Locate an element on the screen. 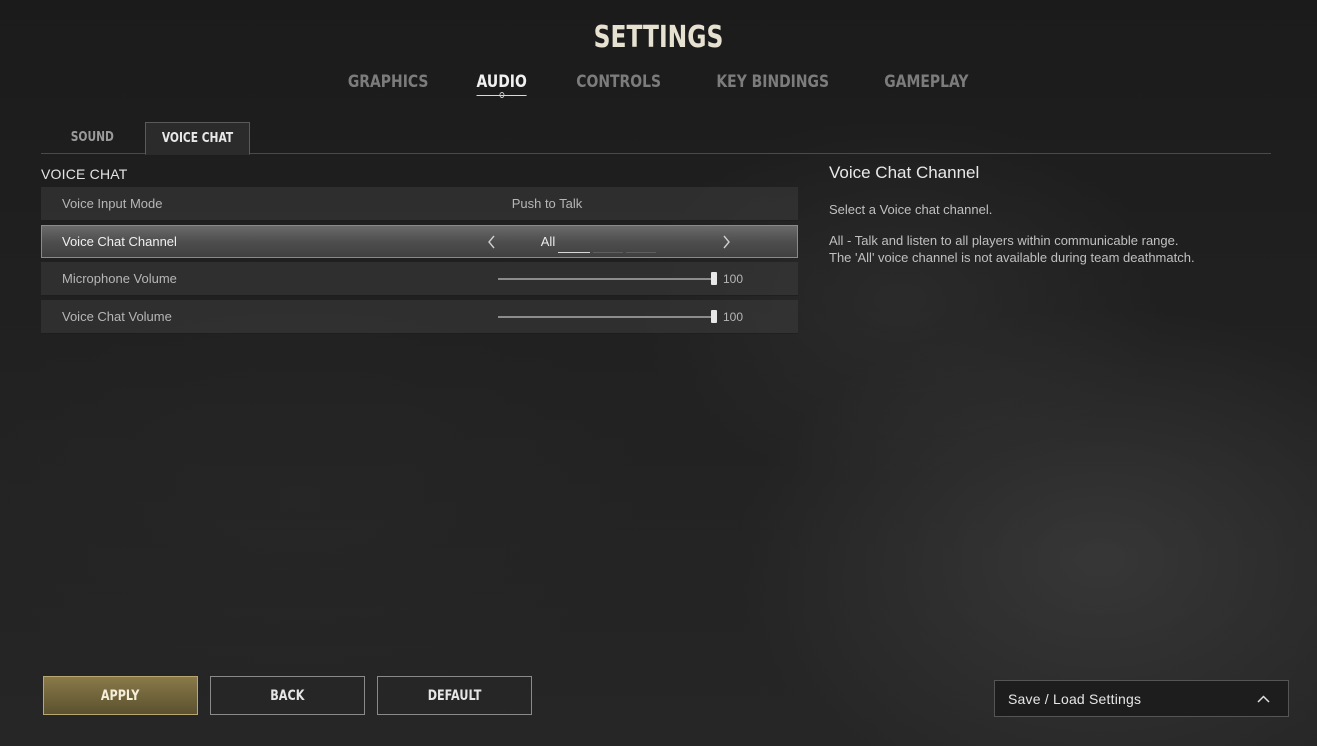 Image resolution: width=1317 pixels, height=746 pixels. setting-row-voice-input-mode: Voice Input Mode Push to Talk is located at coordinates (419, 204).